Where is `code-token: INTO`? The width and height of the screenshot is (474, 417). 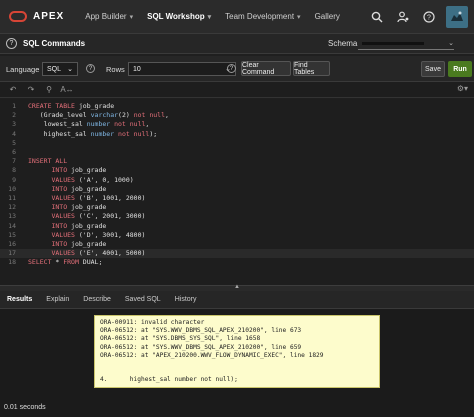 code-token: INTO is located at coordinates (59, 170).